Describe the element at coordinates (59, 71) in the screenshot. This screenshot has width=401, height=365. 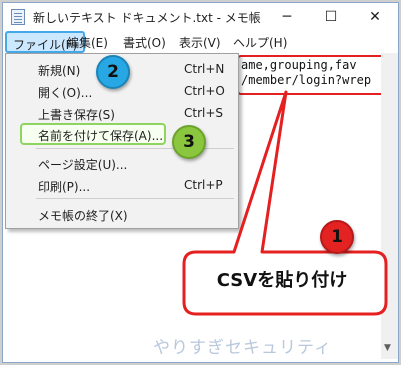
I see `menu-item-label: 新規(N)` at that location.